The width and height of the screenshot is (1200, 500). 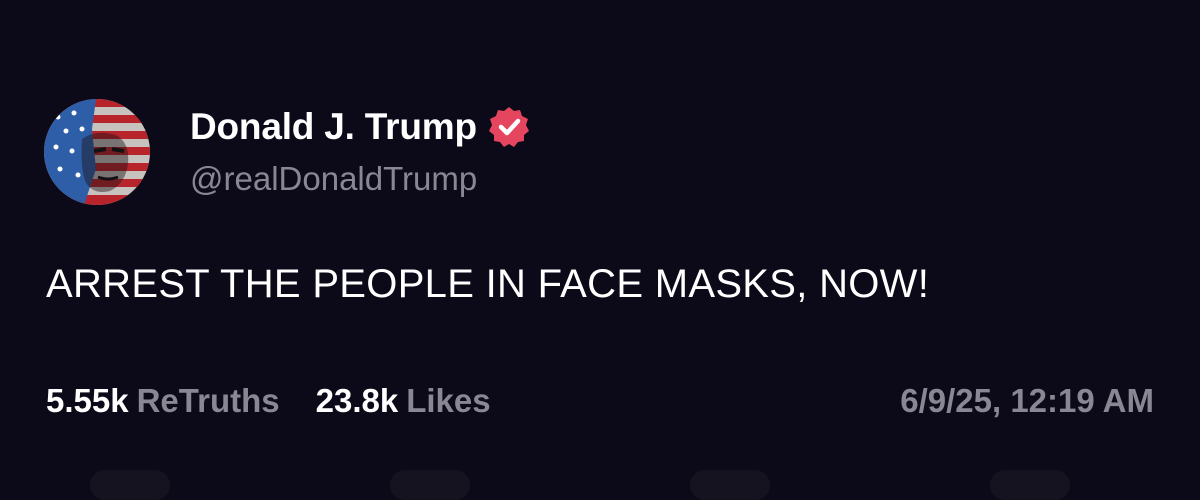 I want to click on action-bar-partial, so click(x=600, y=485).